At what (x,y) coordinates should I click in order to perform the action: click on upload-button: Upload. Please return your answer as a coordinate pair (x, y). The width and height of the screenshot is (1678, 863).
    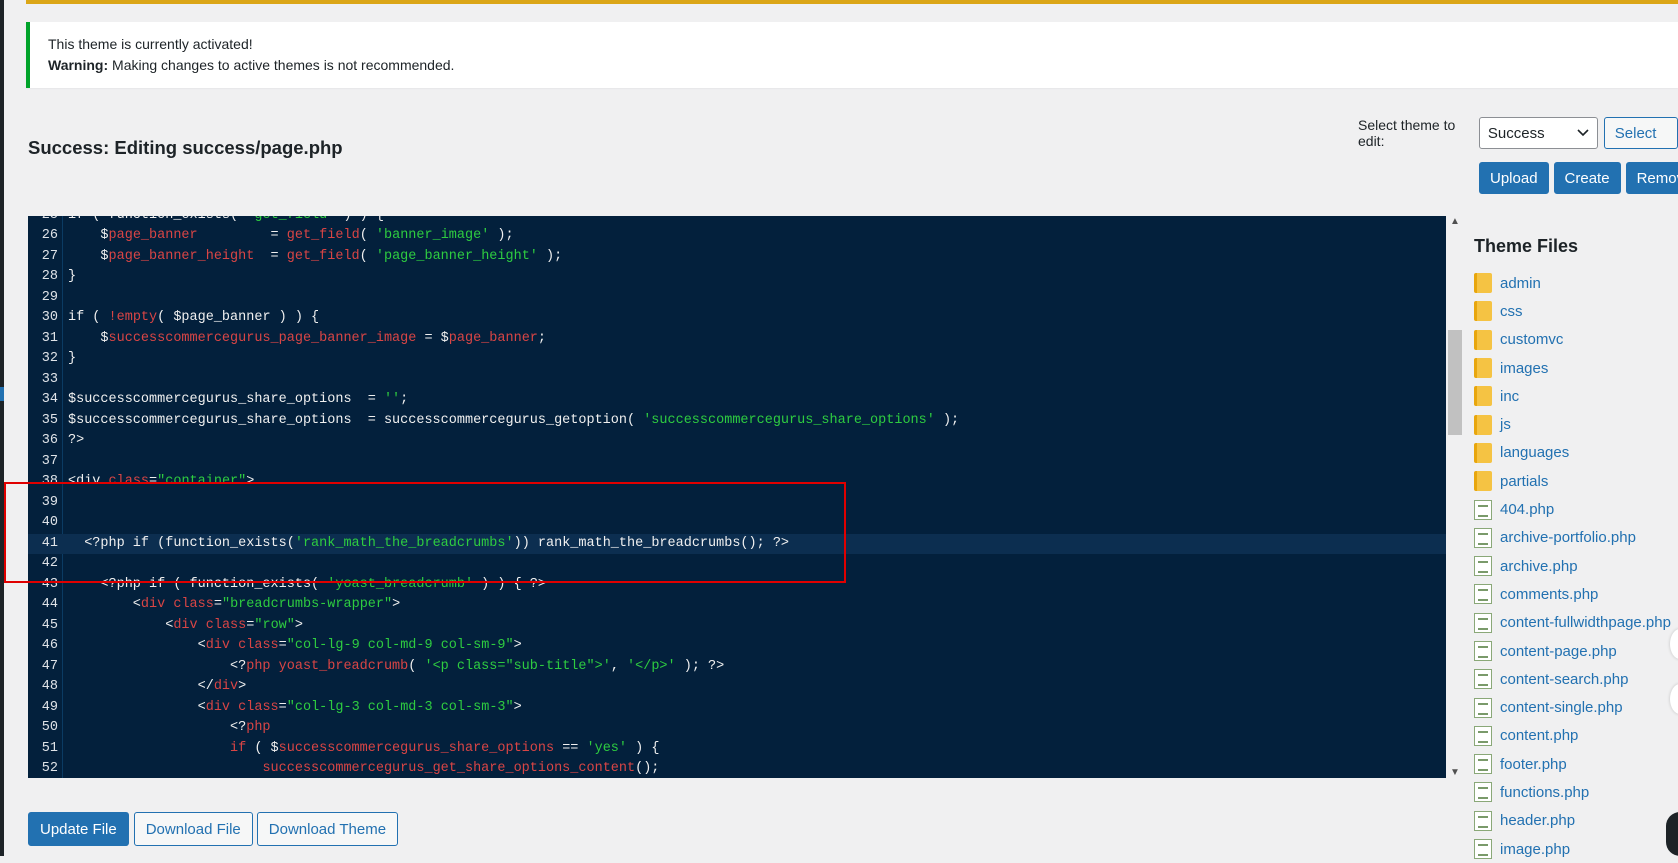
    Looking at the image, I should click on (1514, 178).